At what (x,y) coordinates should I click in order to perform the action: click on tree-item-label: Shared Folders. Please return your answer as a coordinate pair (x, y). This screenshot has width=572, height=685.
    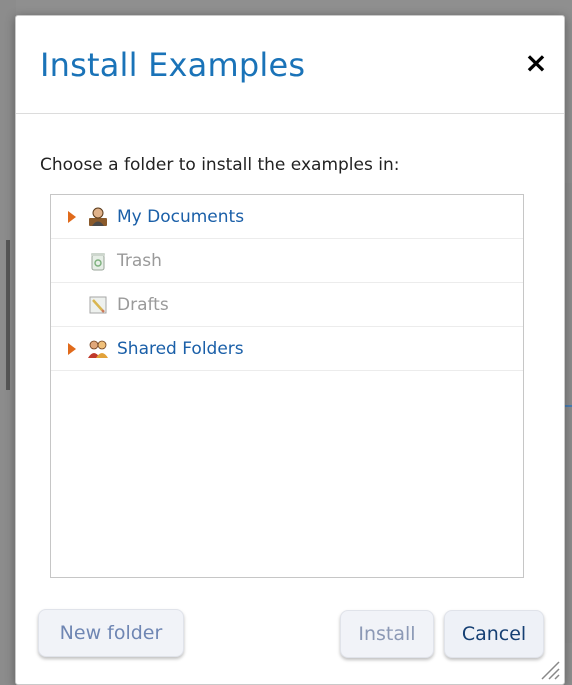
    Looking at the image, I should click on (180, 349).